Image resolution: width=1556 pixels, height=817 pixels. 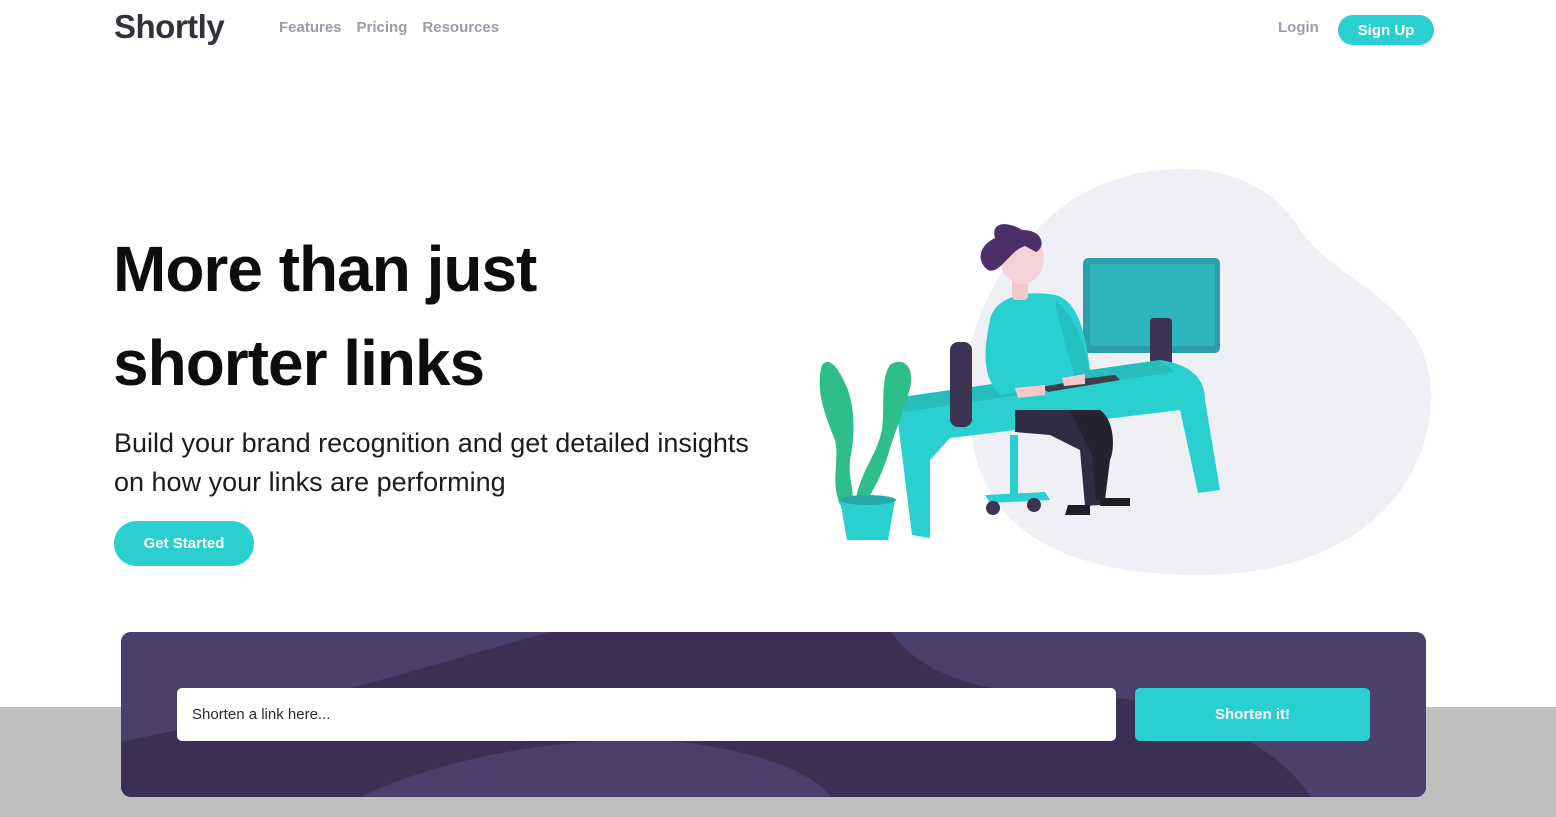 I want to click on main-nav: Features Pricing Resources, so click(x=389, y=27).